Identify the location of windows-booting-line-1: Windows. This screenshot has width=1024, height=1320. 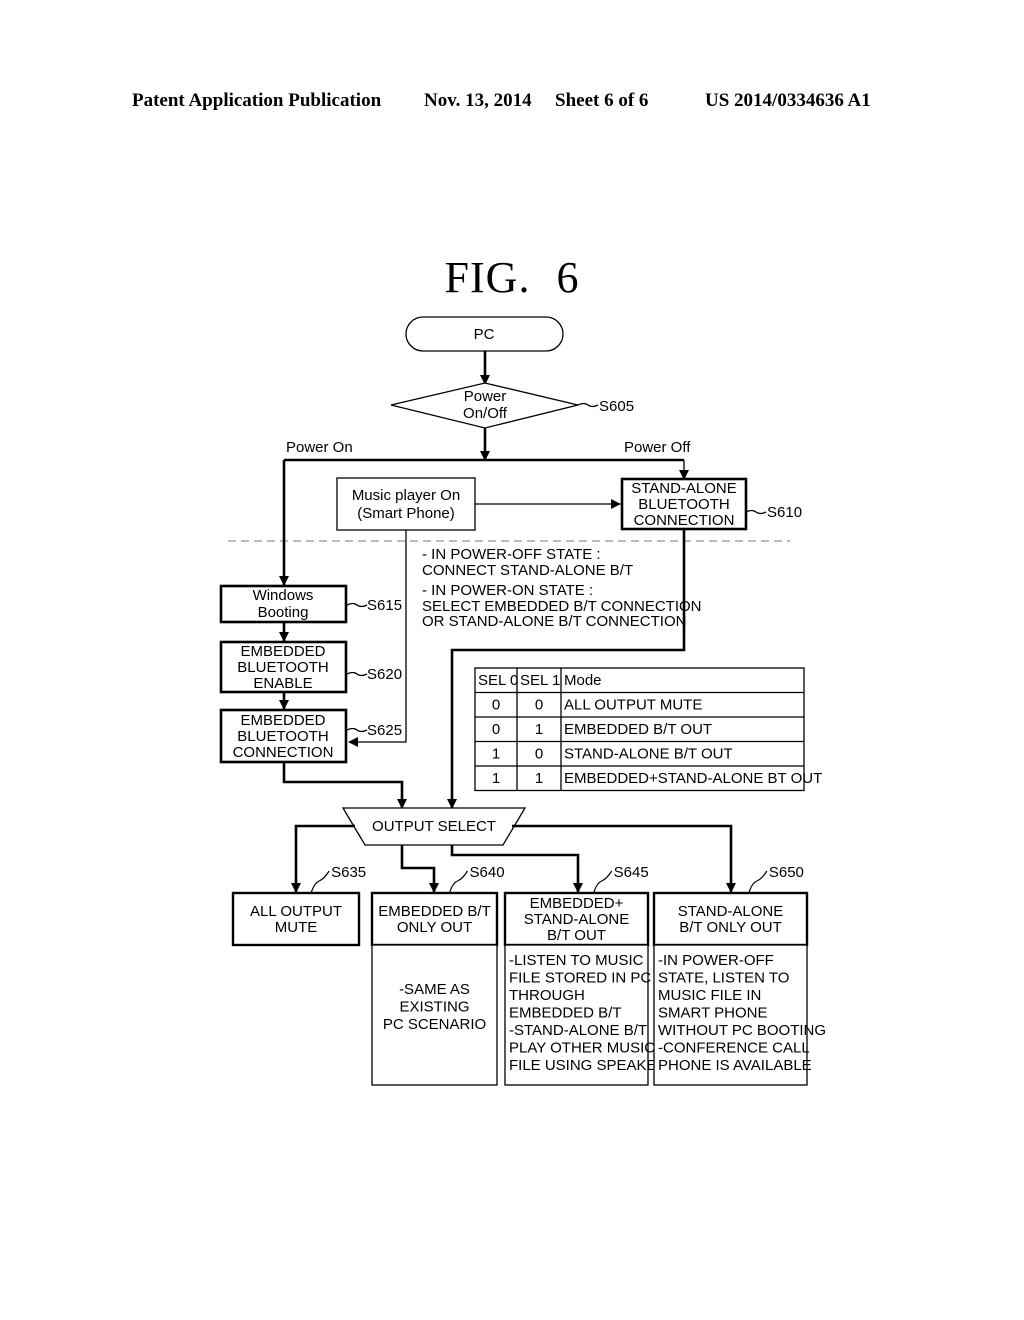
(283, 595).